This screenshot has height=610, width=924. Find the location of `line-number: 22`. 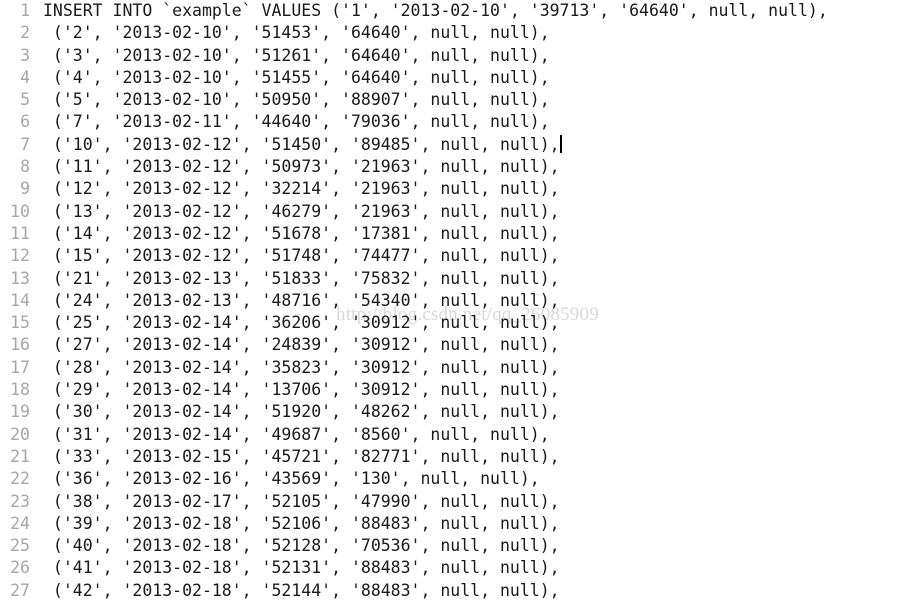

line-number: 22 is located at coordinates (20, 479).